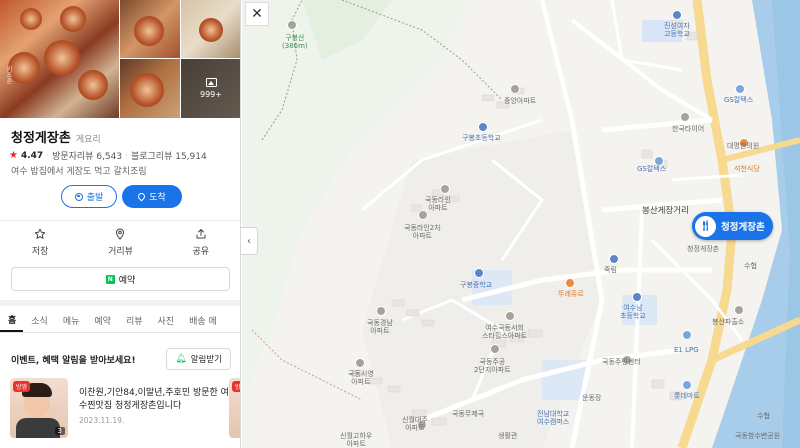 This screenshot has height=448, width=800. What do you see at coordinates (22, 386) in the screenshot?
I see `news-badge: 방영` at bounding box center [22, 386].